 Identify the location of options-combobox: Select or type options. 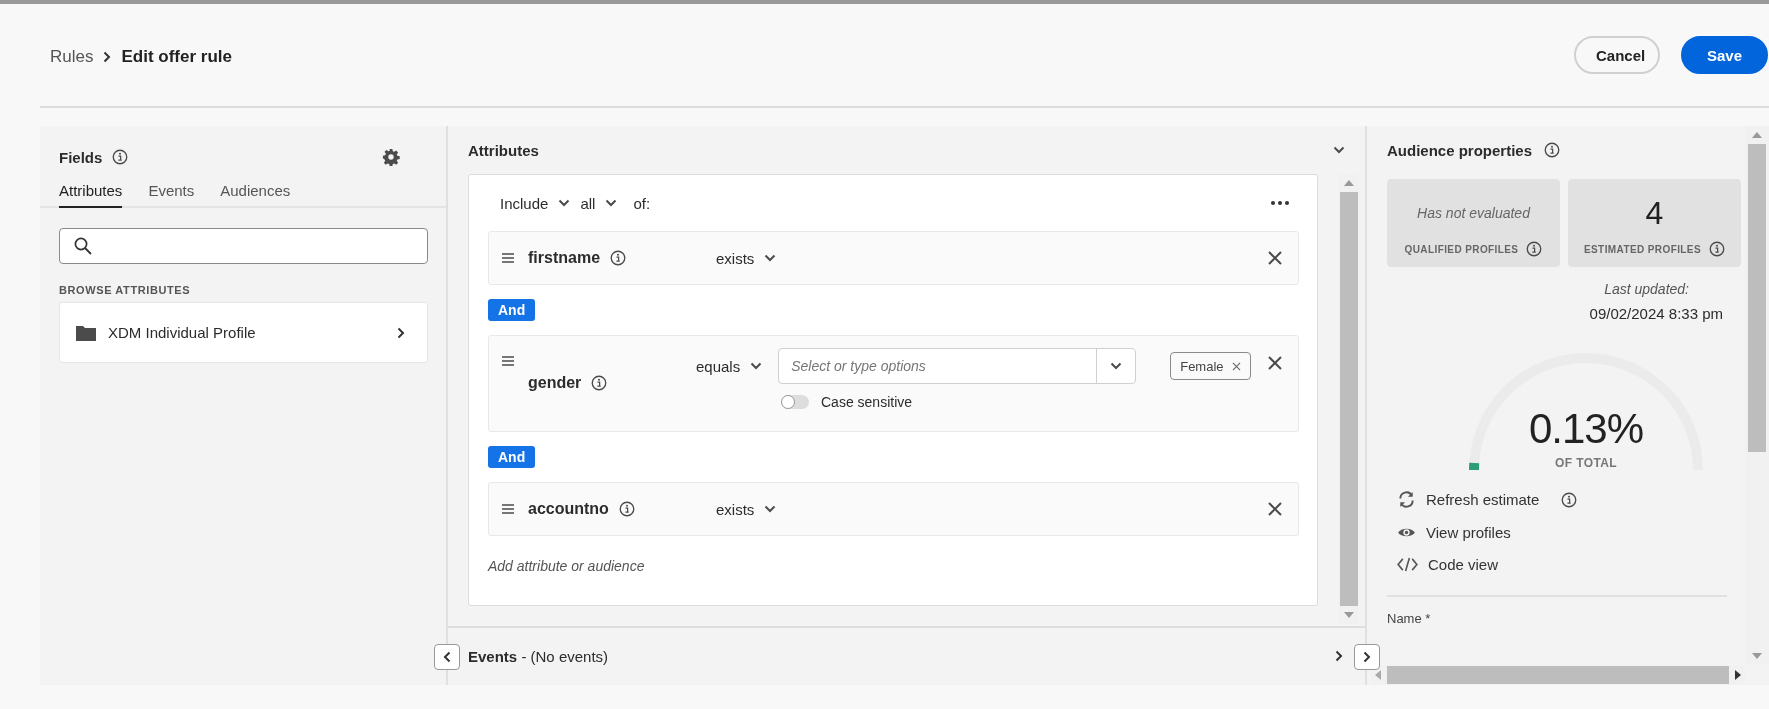
(957, 366).